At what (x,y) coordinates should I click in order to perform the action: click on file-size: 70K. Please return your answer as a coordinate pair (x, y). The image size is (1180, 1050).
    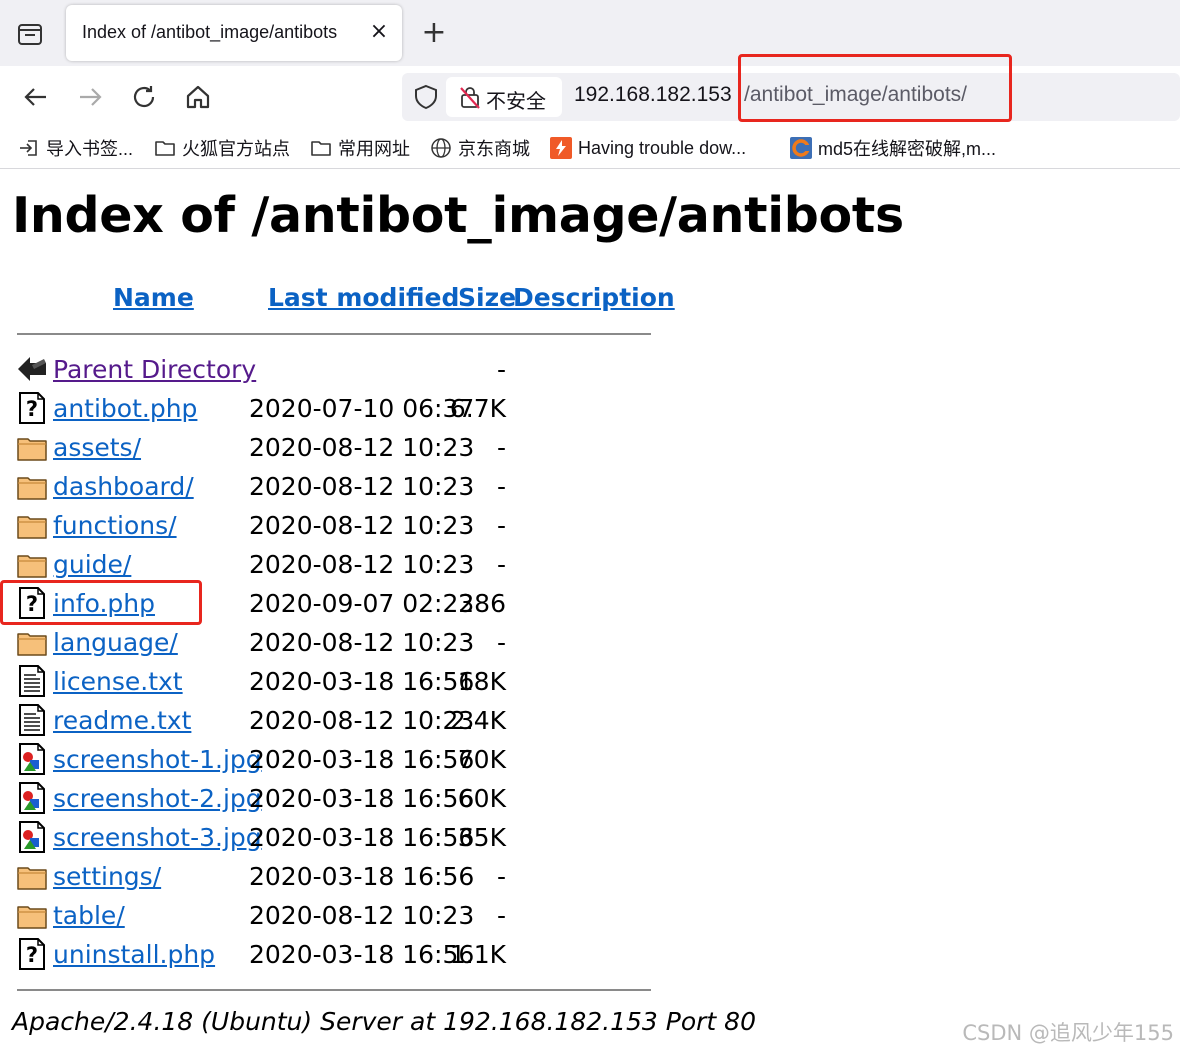
    Looking at the image, I should click on (481, 759).